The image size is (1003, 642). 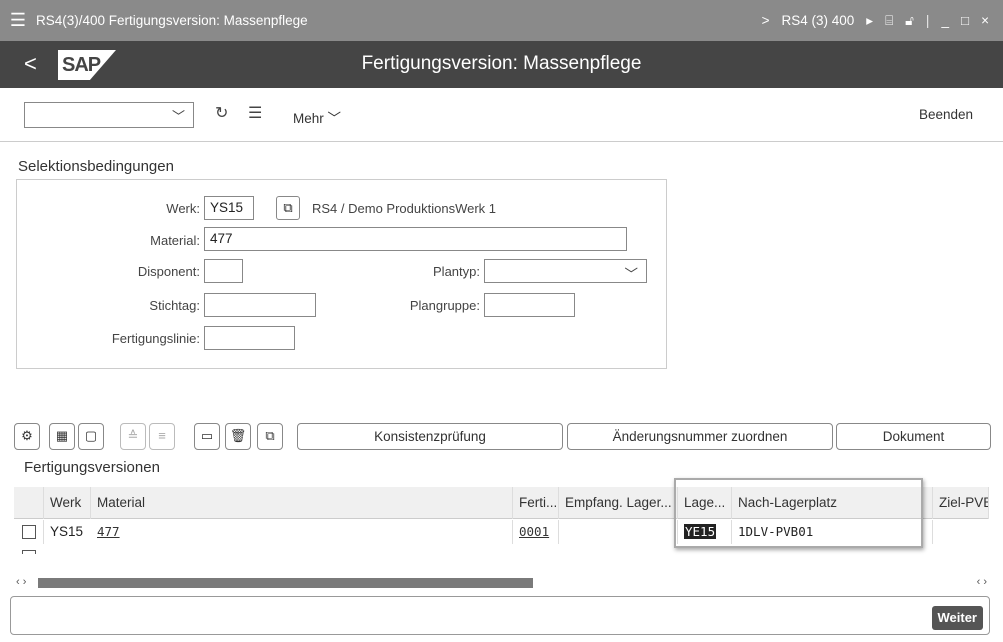 I want to click on sort-ascending-icon: ≙, so click(x=133, y=436).